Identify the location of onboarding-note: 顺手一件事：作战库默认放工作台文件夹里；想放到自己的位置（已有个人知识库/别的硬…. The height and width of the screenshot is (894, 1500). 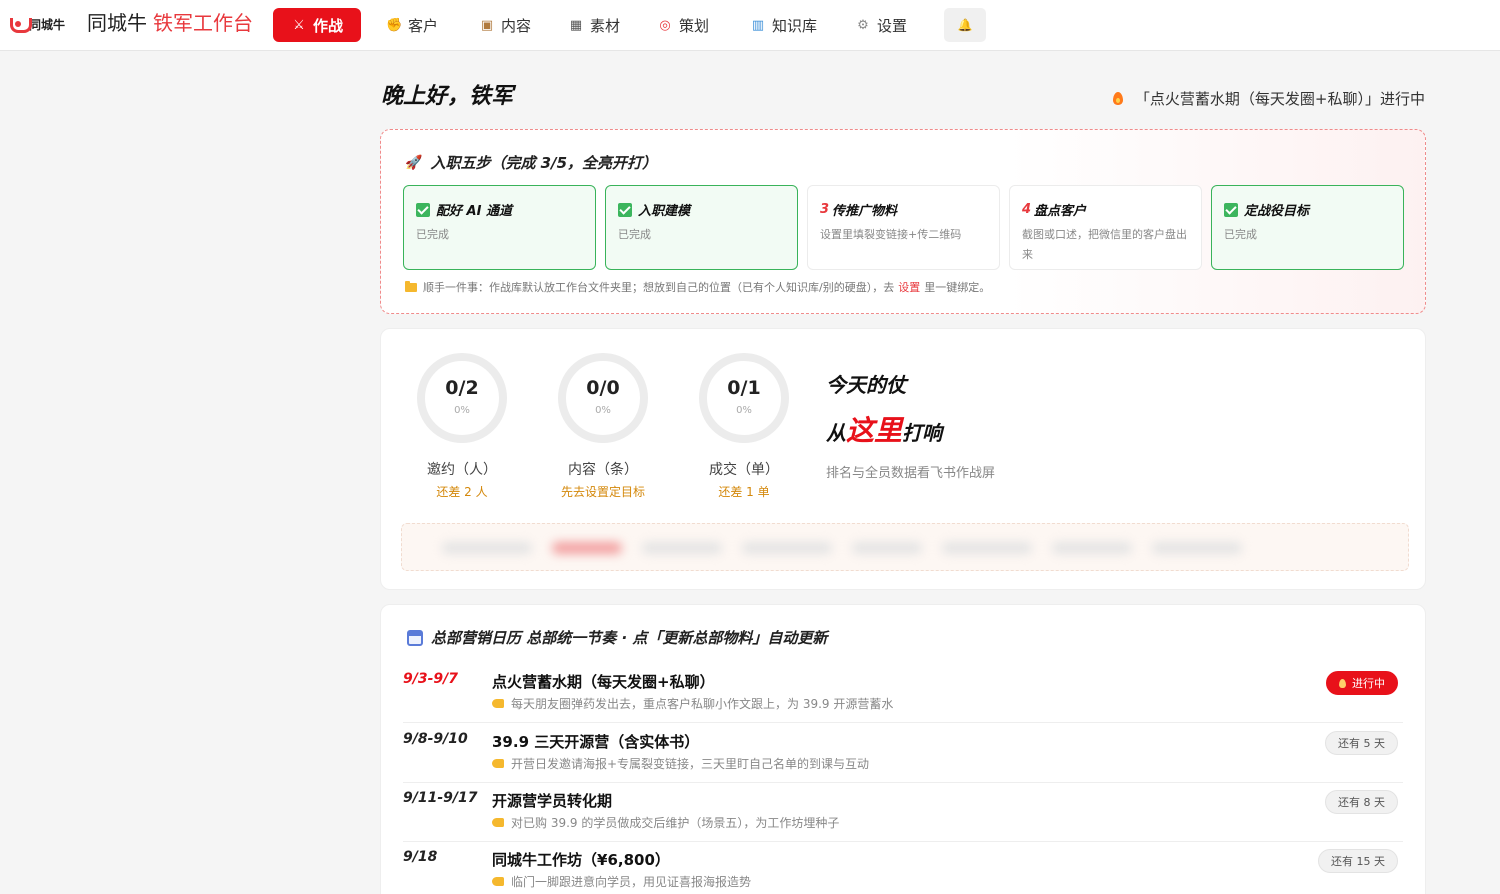
(697, 287).